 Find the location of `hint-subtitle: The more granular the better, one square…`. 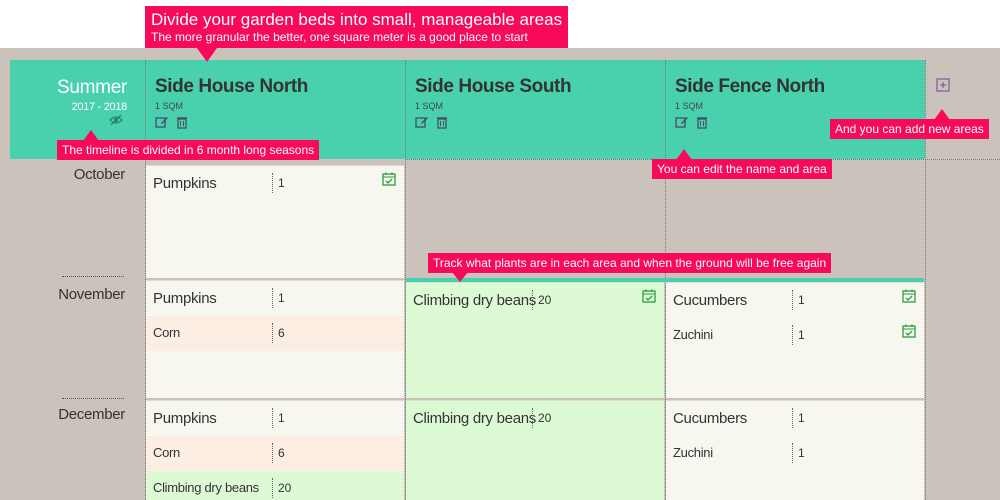

hint-subtitle: The more granular the better, one square… is located at coordinates (339, 37).